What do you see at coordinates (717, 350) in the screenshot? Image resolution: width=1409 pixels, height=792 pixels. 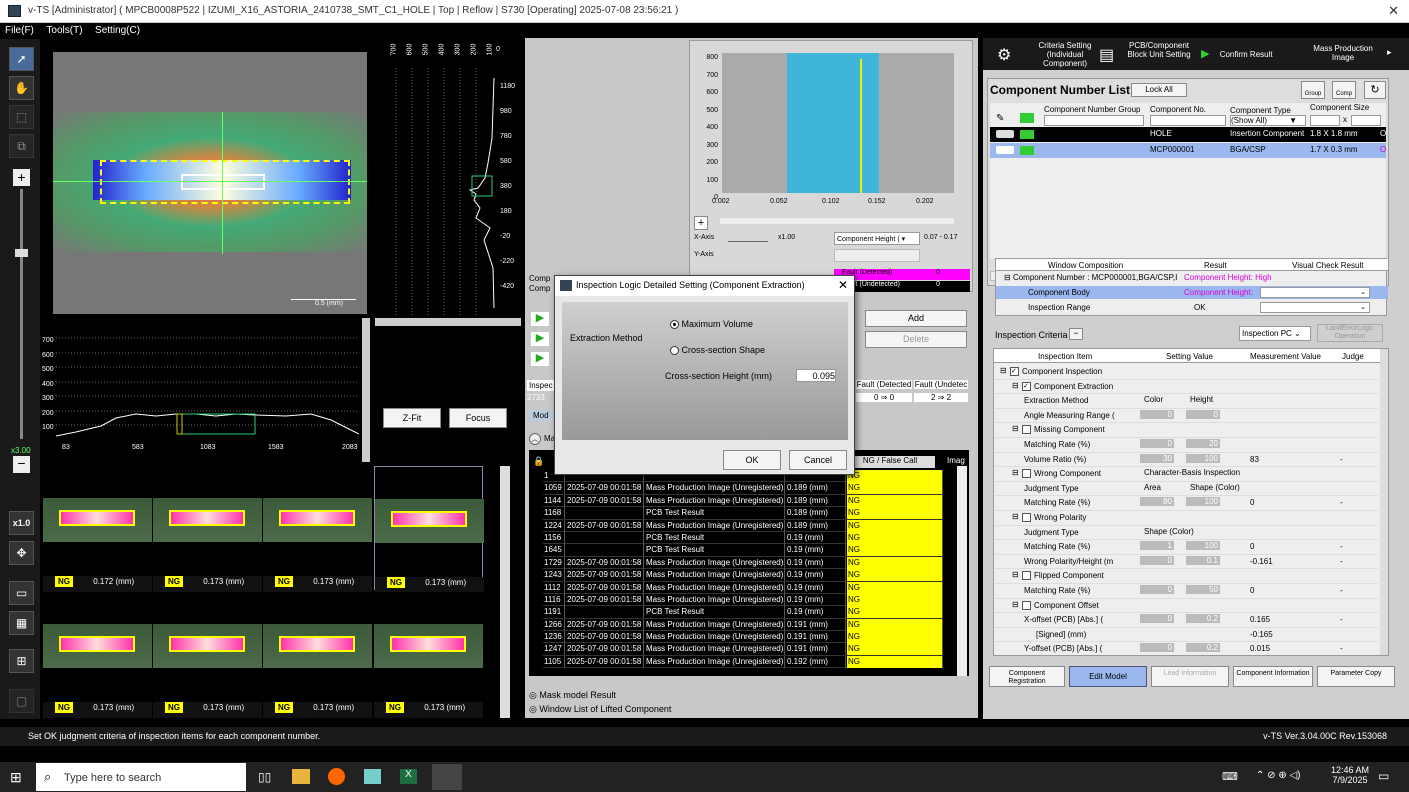 I see `option-cross-section: Cross-section Shape` at bounding box center [717, 350].